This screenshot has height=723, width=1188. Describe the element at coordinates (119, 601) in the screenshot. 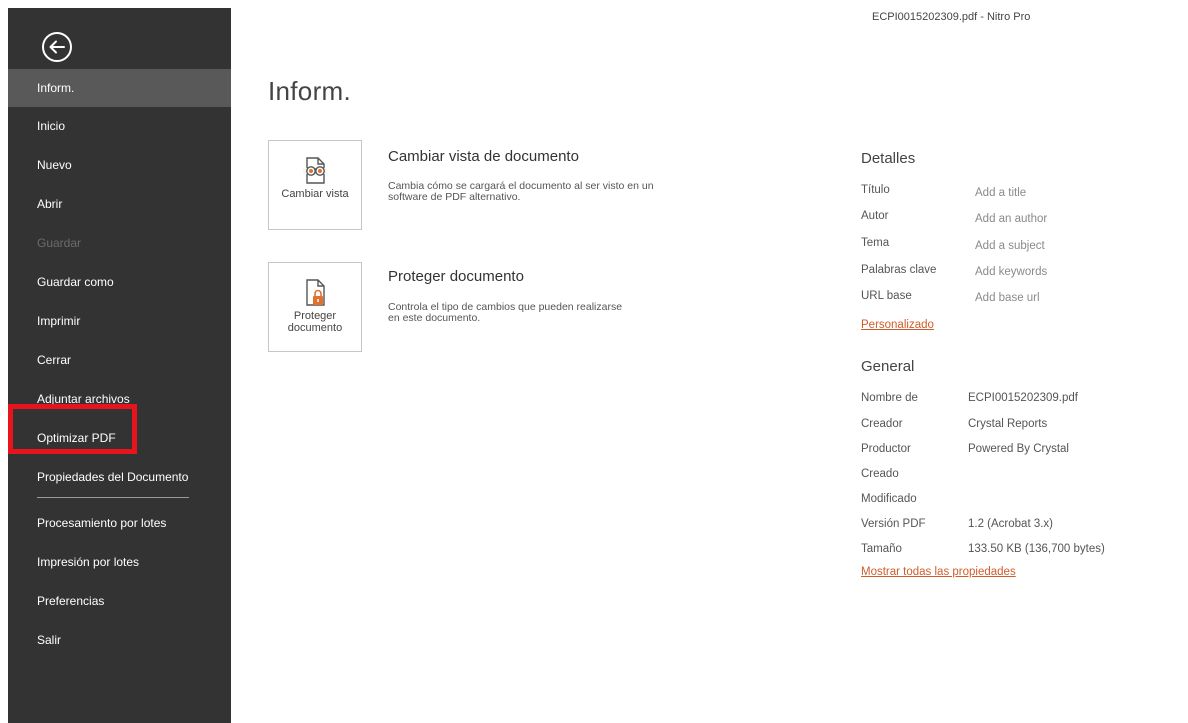

I see `nav-item-preferencias: Preferencias` at that location.